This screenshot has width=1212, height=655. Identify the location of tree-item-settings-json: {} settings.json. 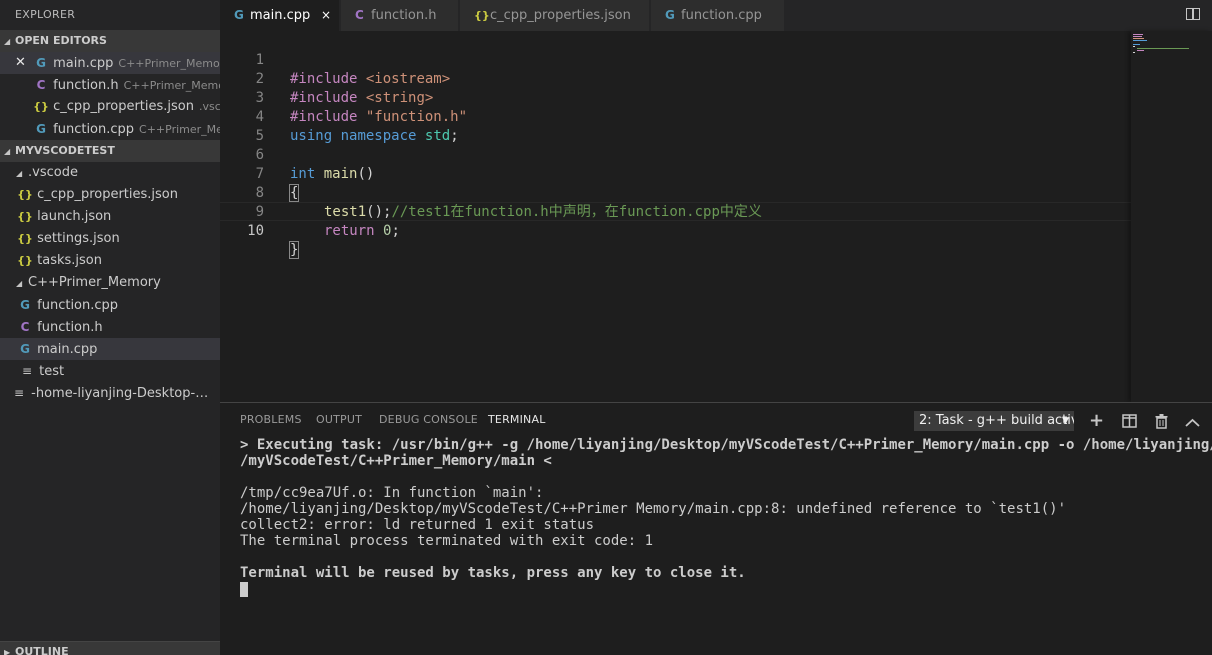
(110, 239).